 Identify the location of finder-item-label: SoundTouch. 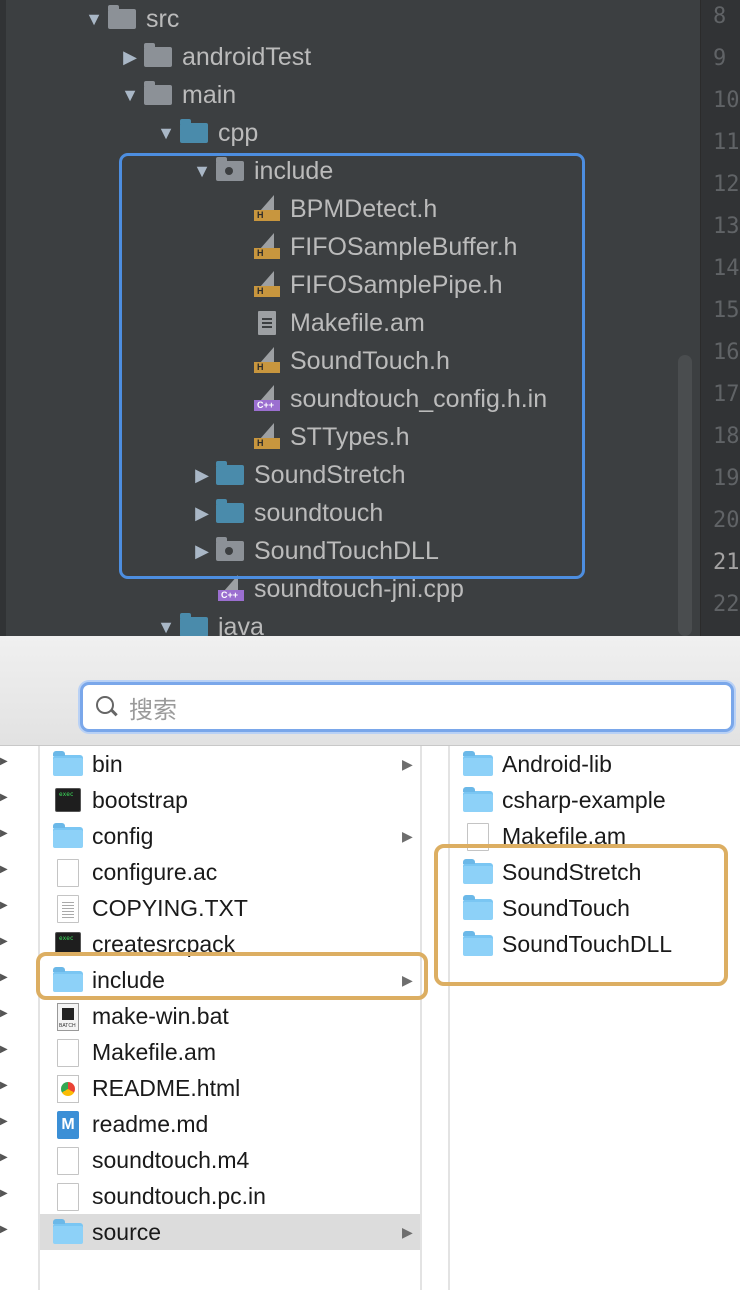
(566, 907).